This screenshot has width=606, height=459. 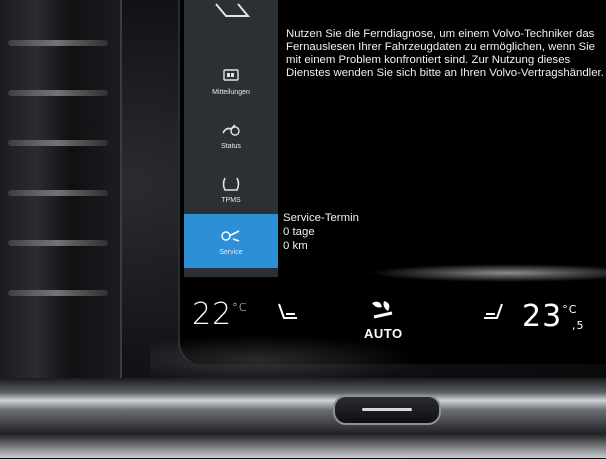 I want to click on sidebar-item-label: Service, so click(x=231, y=252).